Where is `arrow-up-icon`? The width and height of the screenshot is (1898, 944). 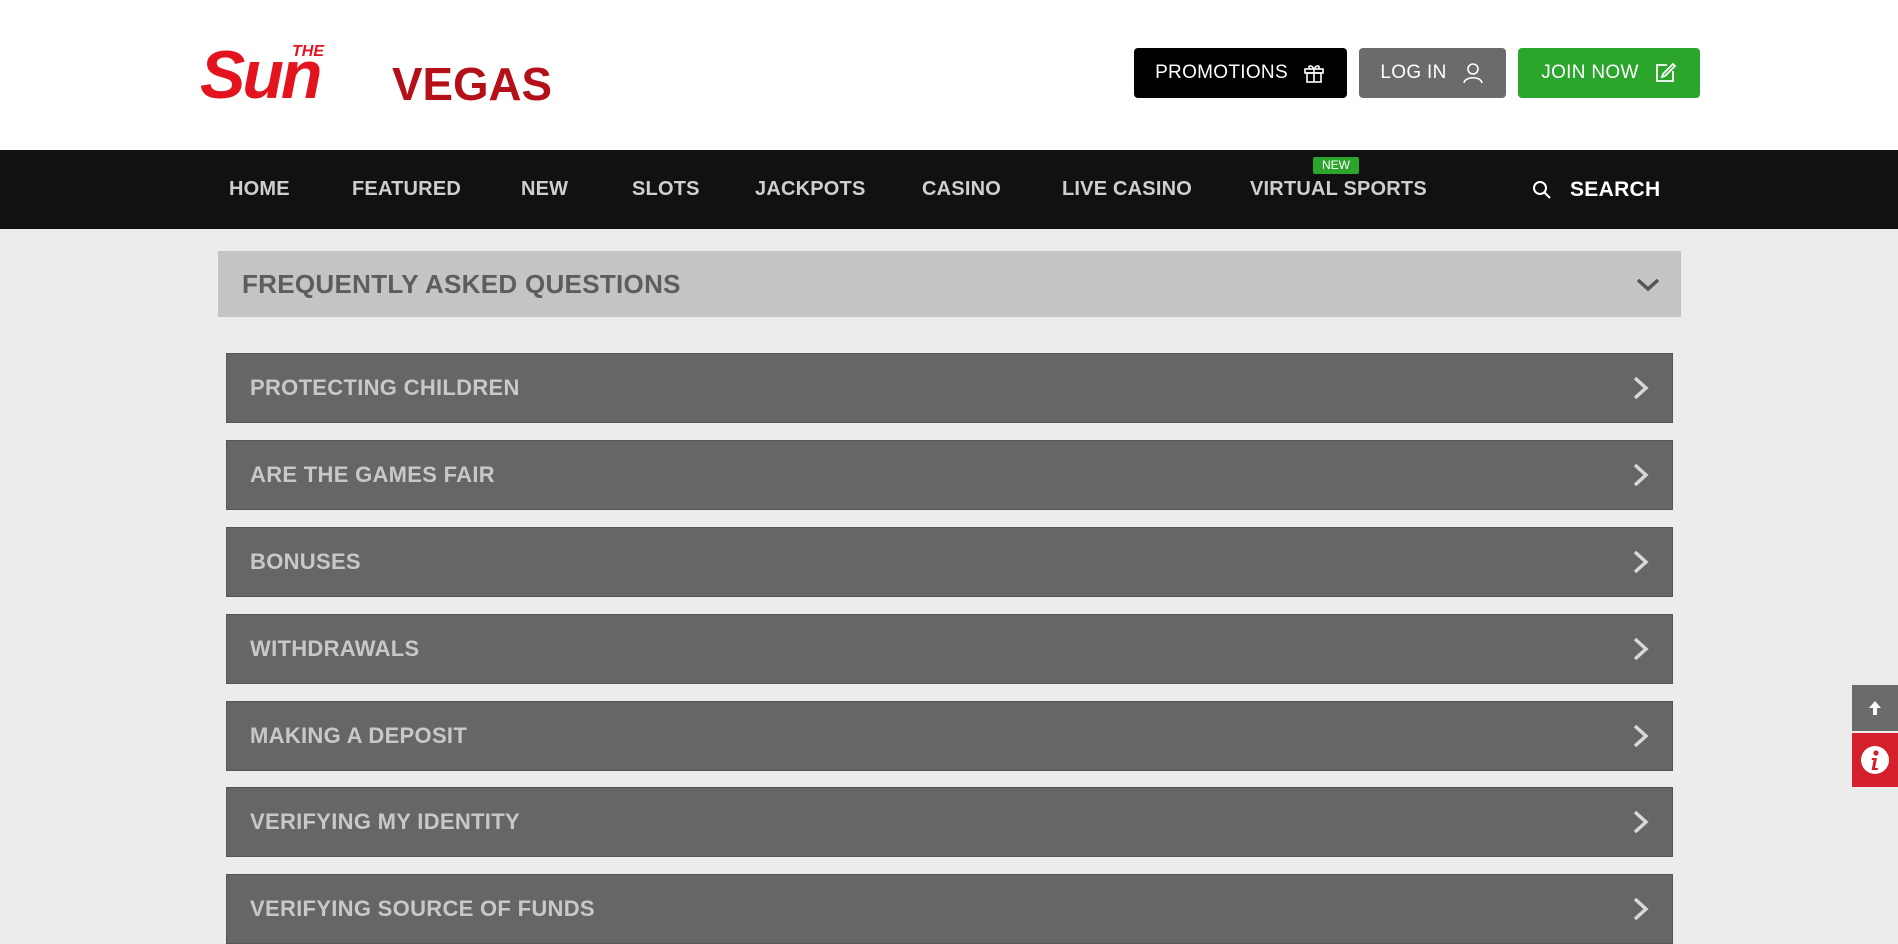 arrow-up-icon is located at coordinates (1875, 708).